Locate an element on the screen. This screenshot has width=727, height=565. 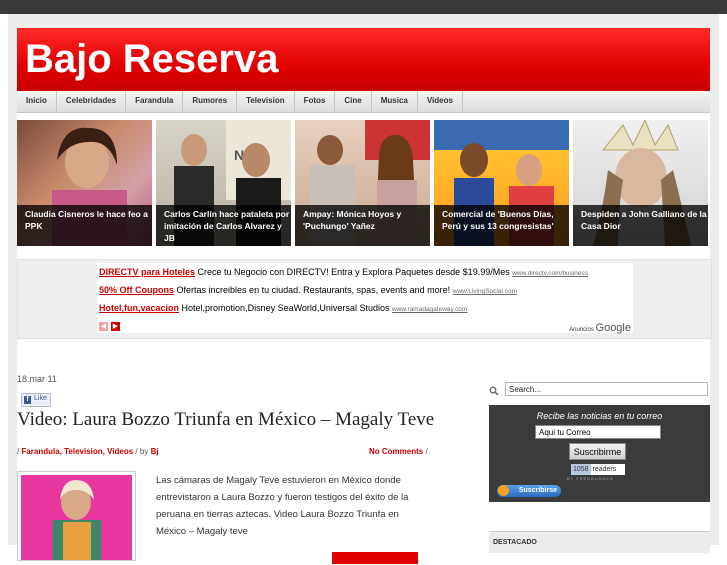
post-thumbnail is located at coordinates (76, 516).